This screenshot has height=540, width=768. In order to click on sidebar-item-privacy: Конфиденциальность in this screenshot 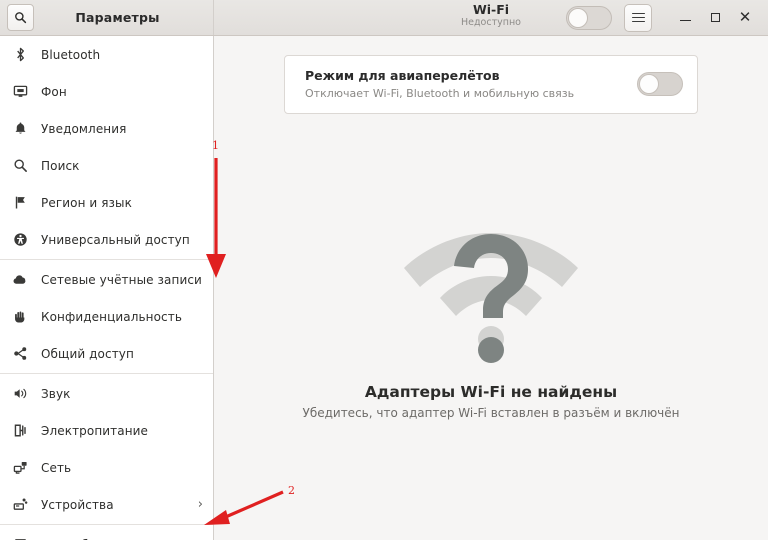, I will do `click(106, 316)`.